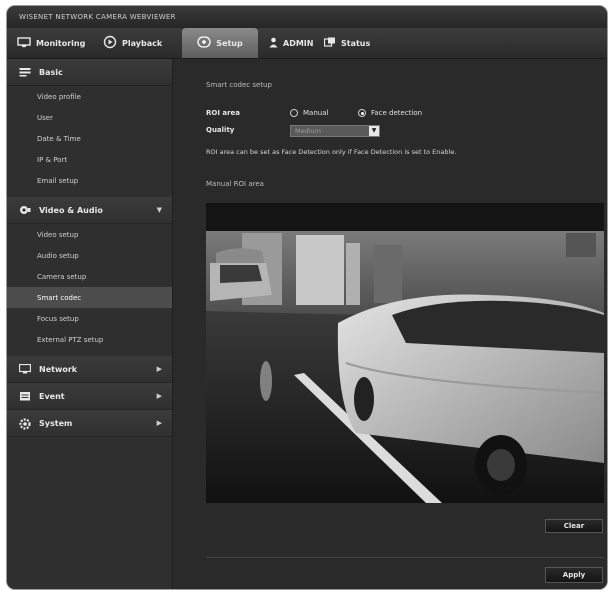 The height and width of the screenshot is (593, 615). What do you see at coordinates (307, 17) in the screenshot?
I see `window-title: WISENET NETWORK CAMERA WEBVIEWER` at bounding box center [307, 17].